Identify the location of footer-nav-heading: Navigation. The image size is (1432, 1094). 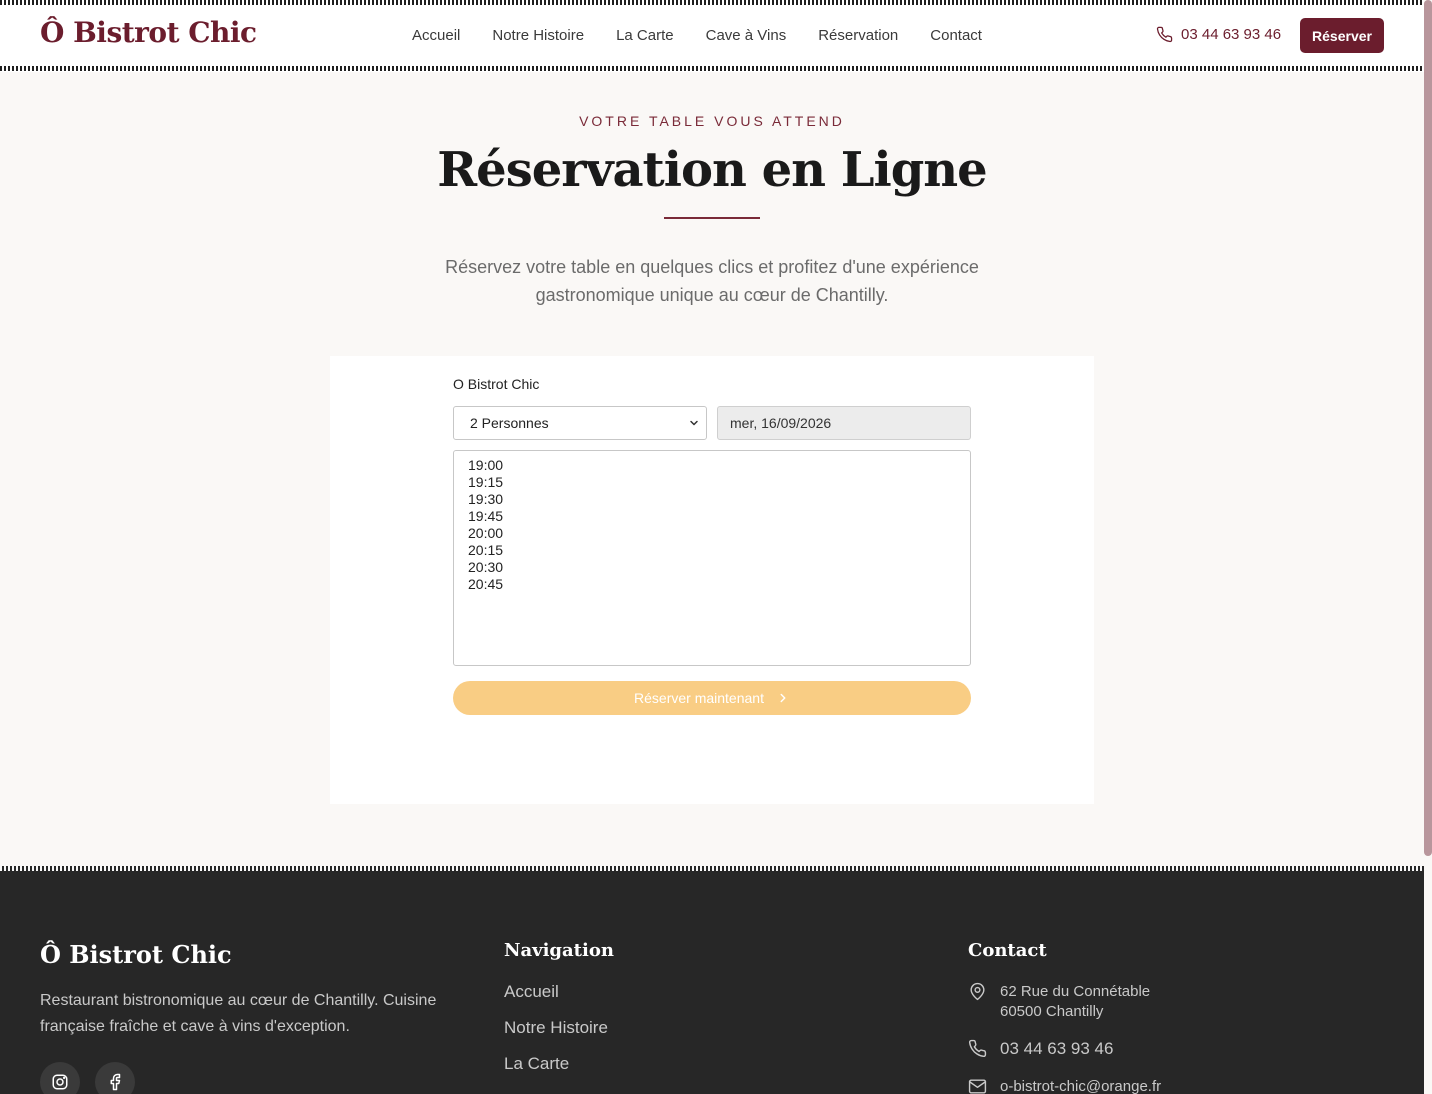
(559, 950).